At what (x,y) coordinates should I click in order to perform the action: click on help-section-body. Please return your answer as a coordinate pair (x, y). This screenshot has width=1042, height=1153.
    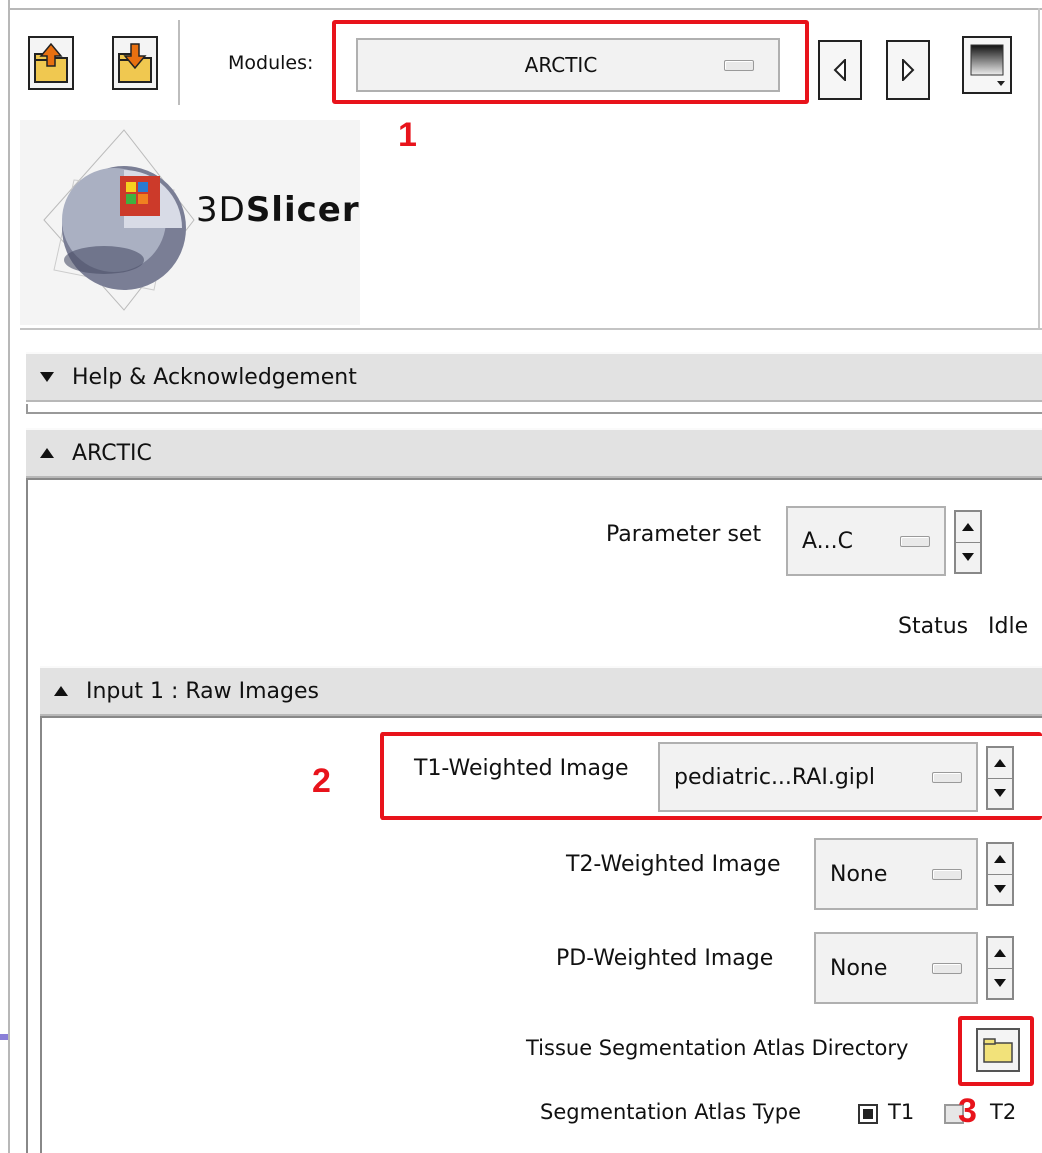
    Looking at the image, I should click on (534, 409).